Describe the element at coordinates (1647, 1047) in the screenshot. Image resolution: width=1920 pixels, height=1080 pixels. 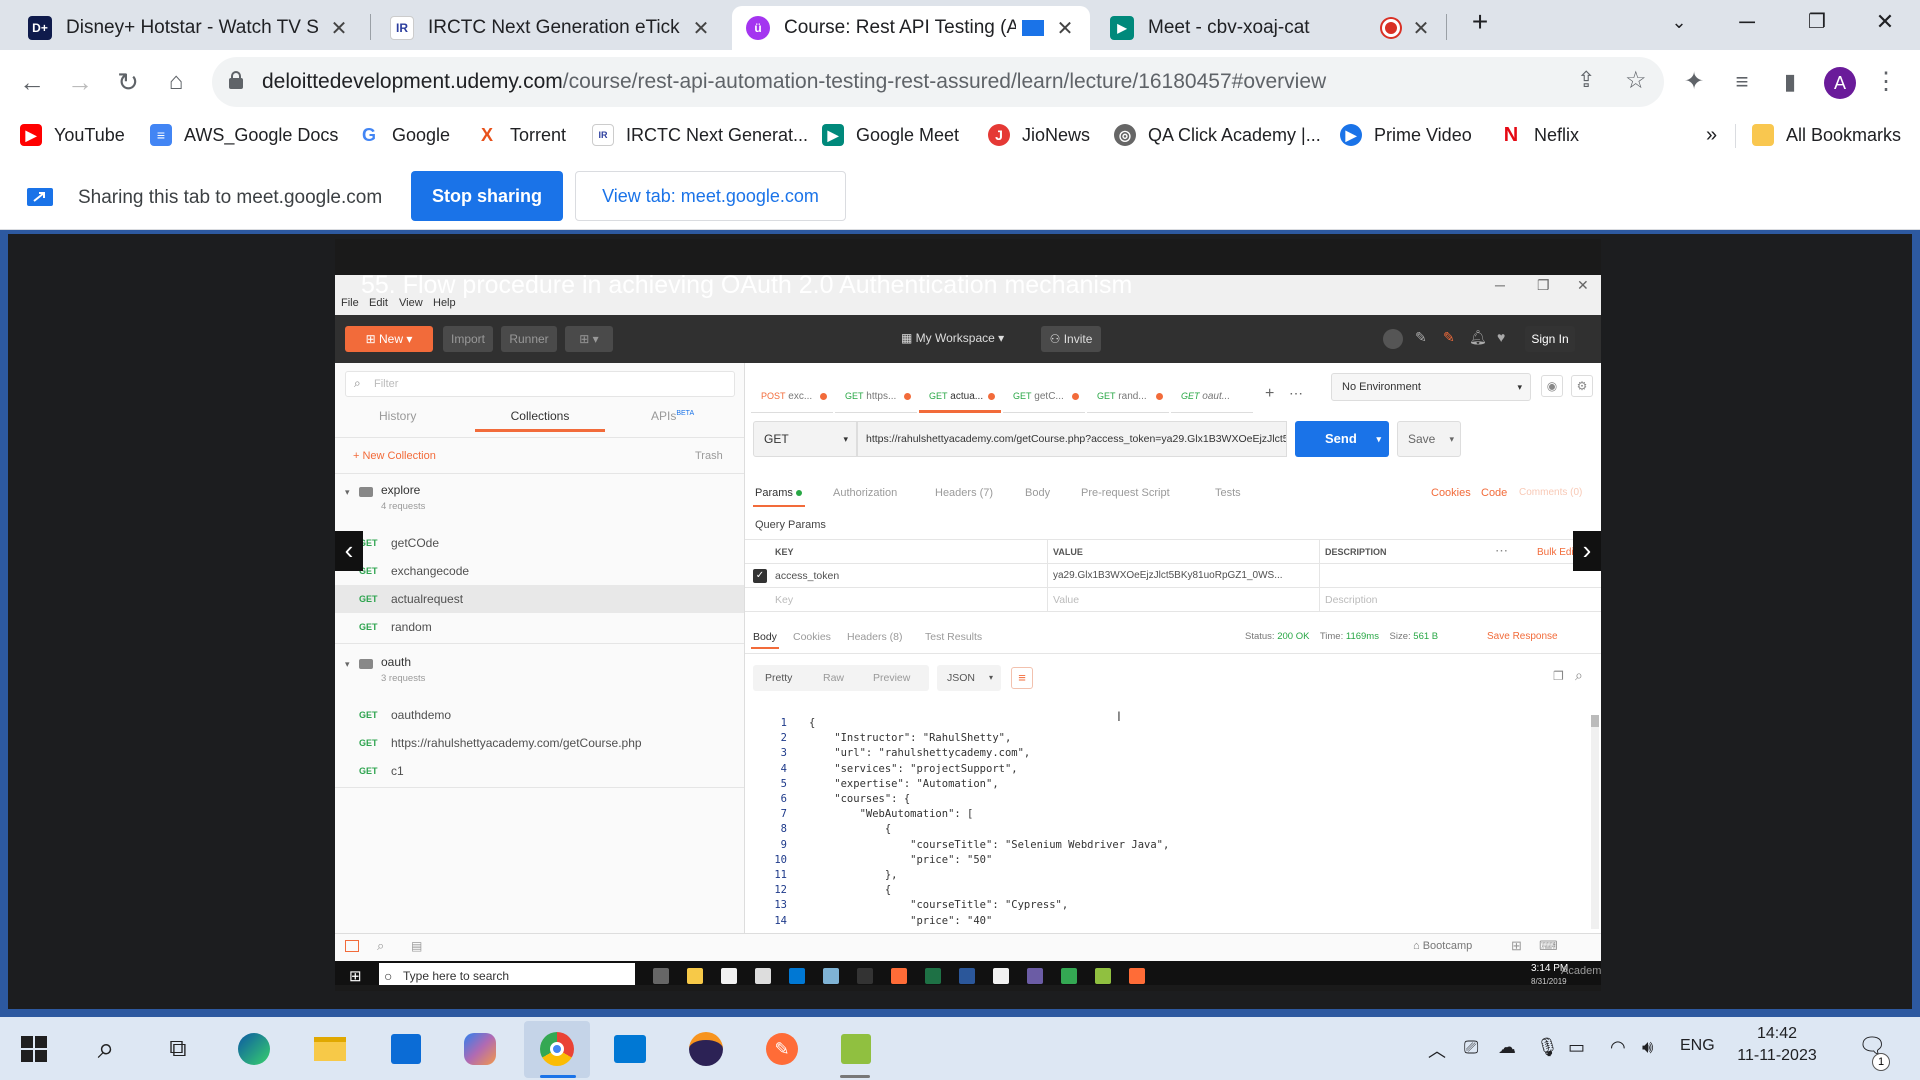
I see `volume-icon: 🔊︎` at that location.